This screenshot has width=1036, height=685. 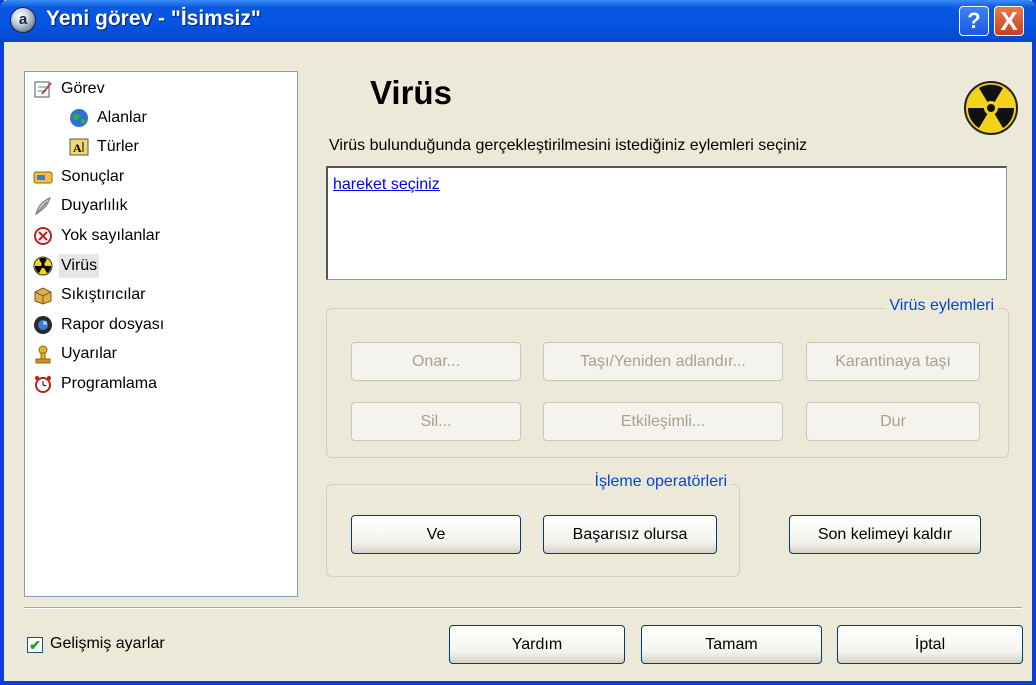 What do you see at coordinates (731, 644) in the screenshot?
I see `ok-button: Tamam` at bounding box center [731, 644].